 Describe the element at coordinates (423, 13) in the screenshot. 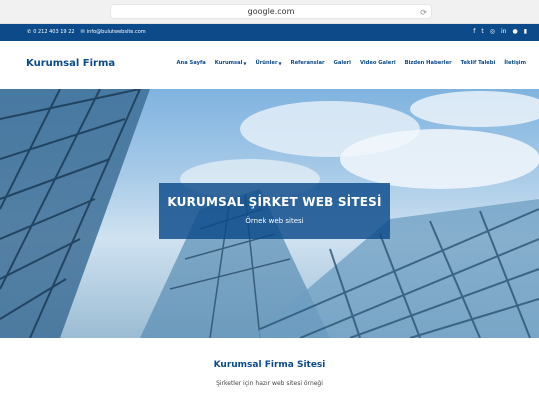

I see `reload-icon: ⟳` at that location.